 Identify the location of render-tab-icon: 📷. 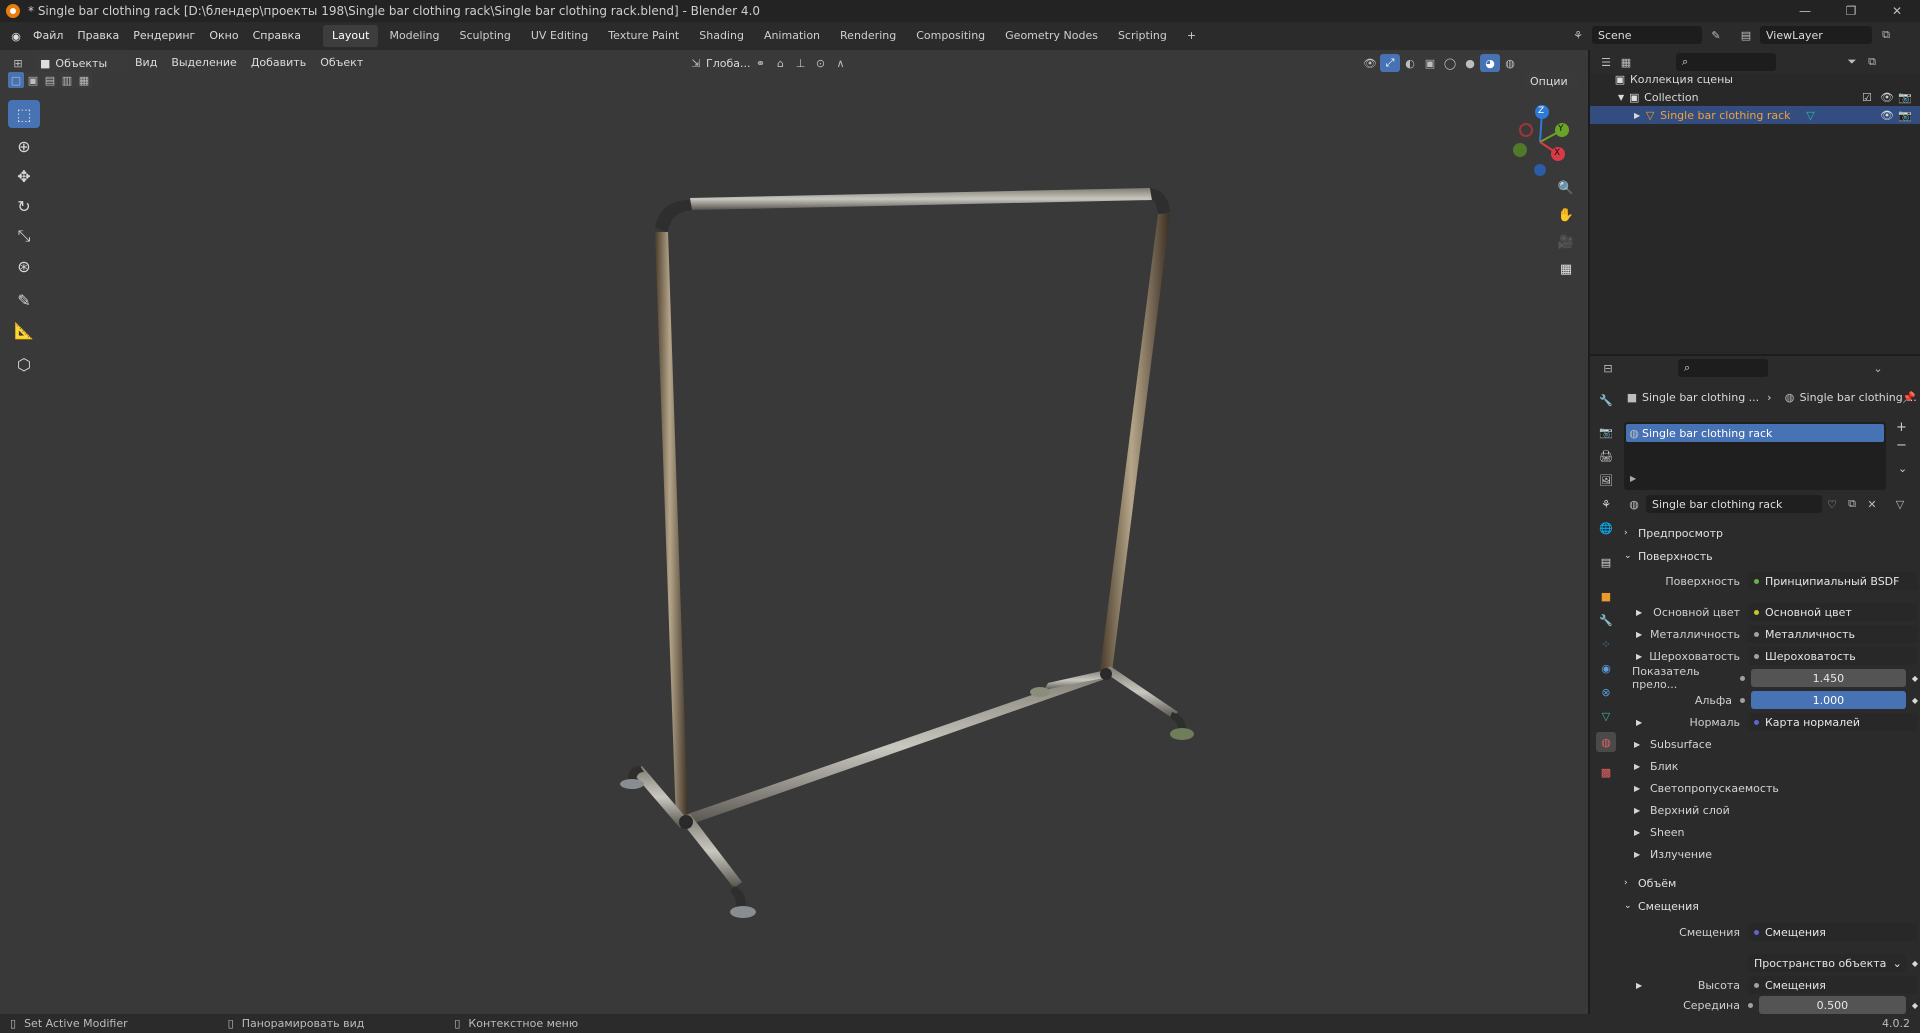
(1606, 432).